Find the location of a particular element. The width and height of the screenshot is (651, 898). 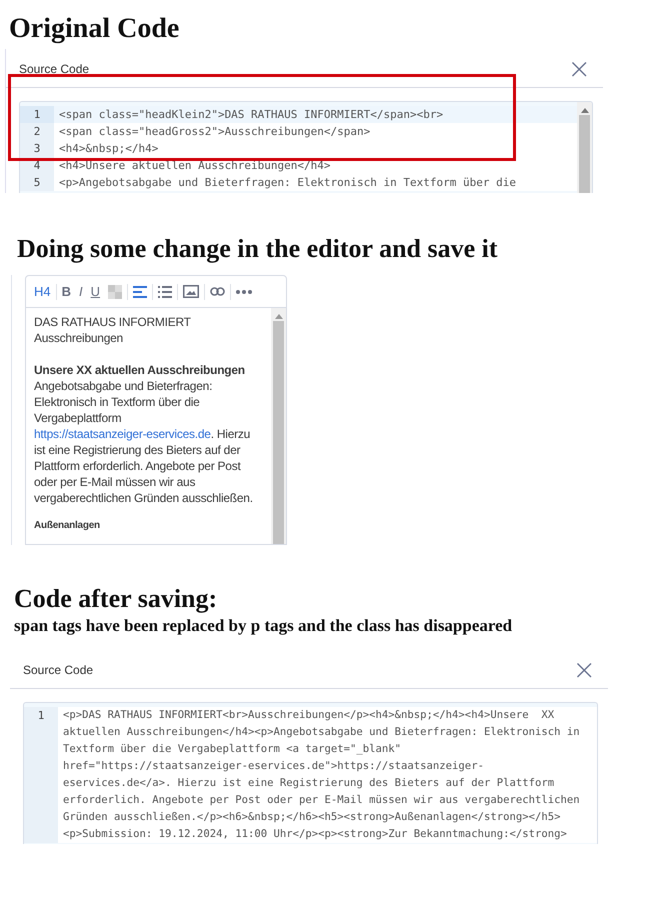

list-icon is located at coordinates (165, 292).